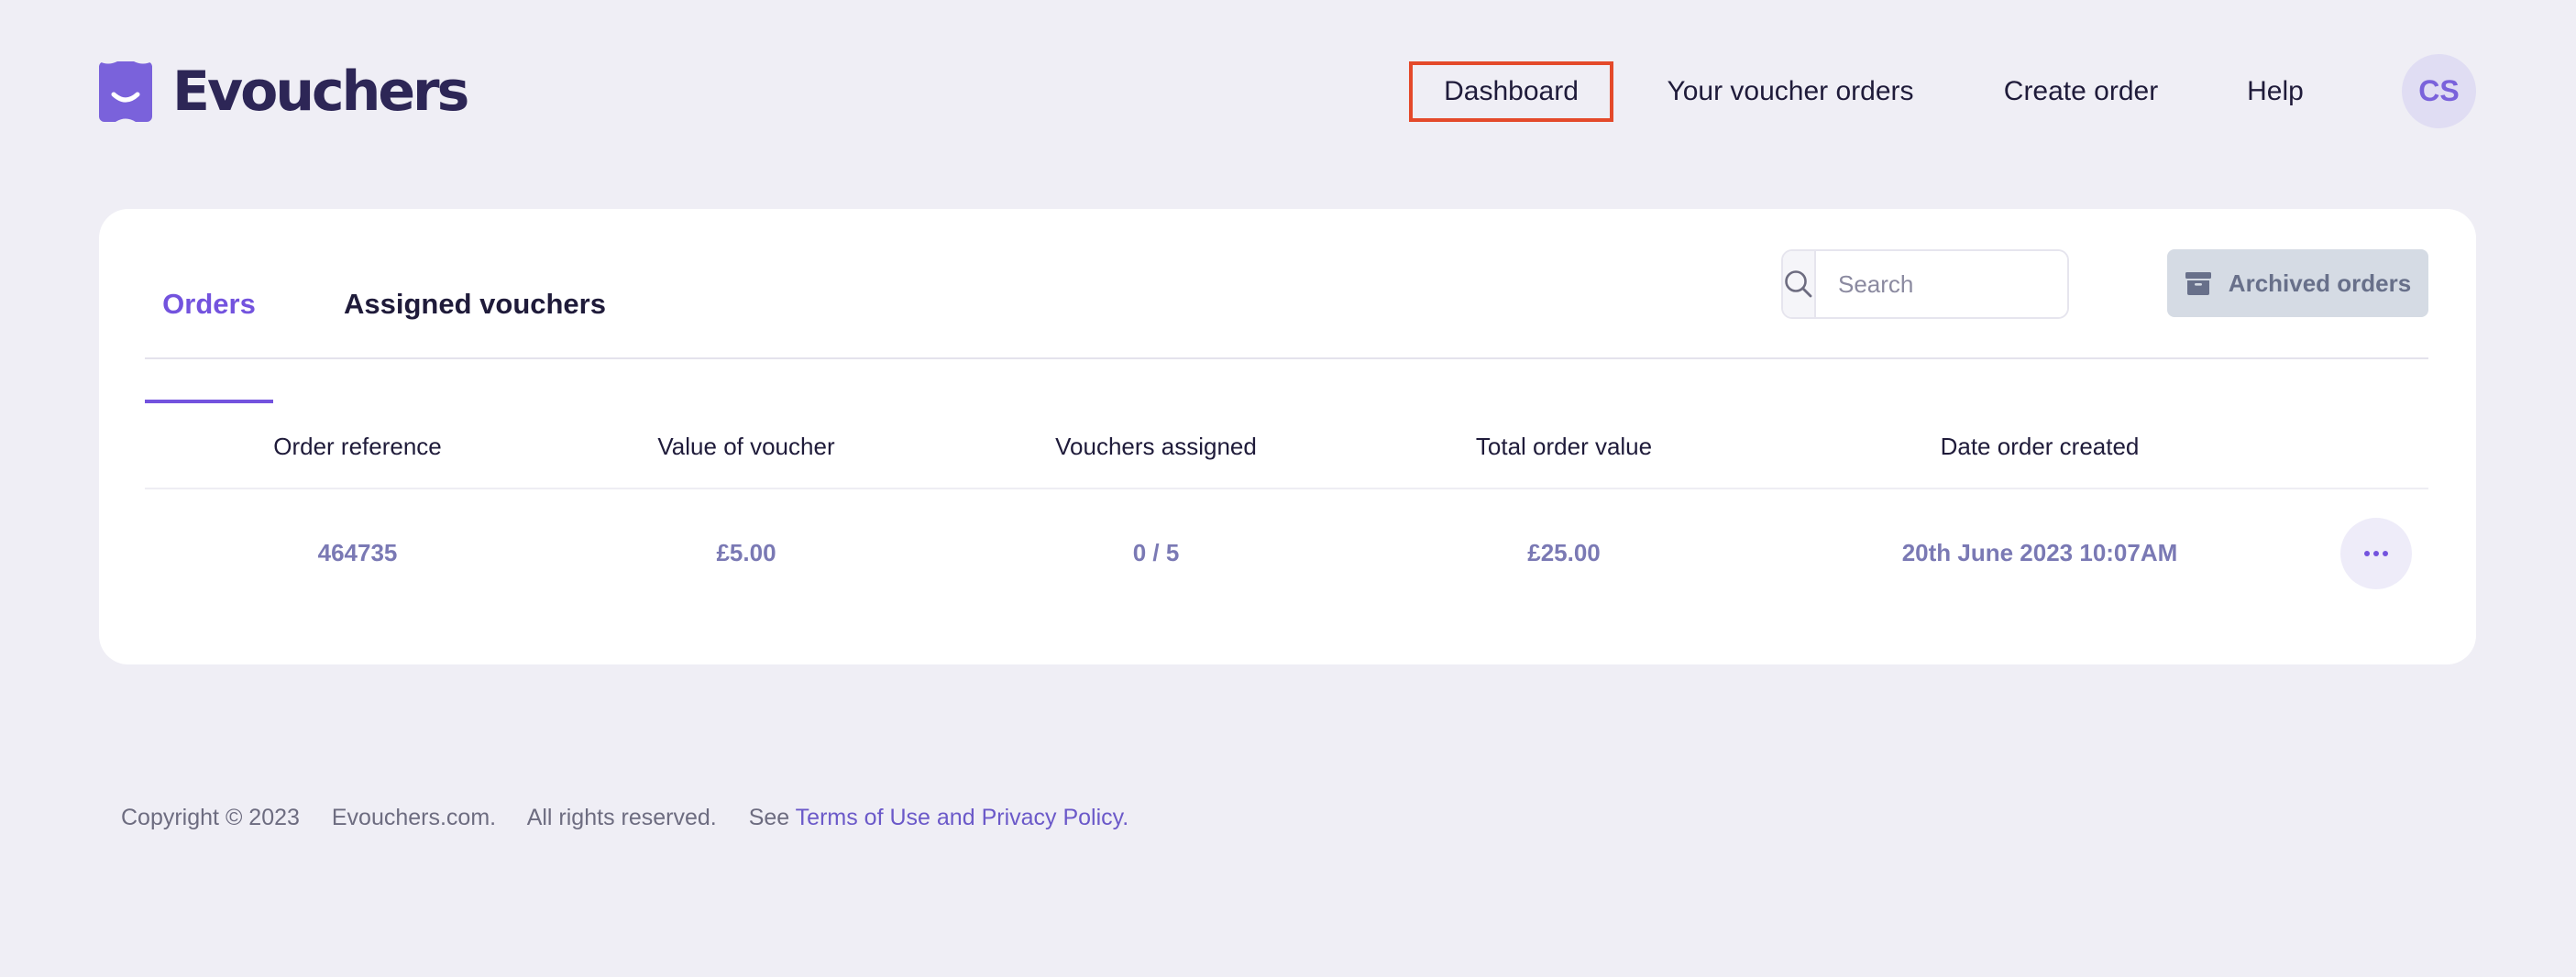  Describe the element at coordinates (2320, 283) in the screenshot. I see `archived-orders-label: Archived orders` at that location.